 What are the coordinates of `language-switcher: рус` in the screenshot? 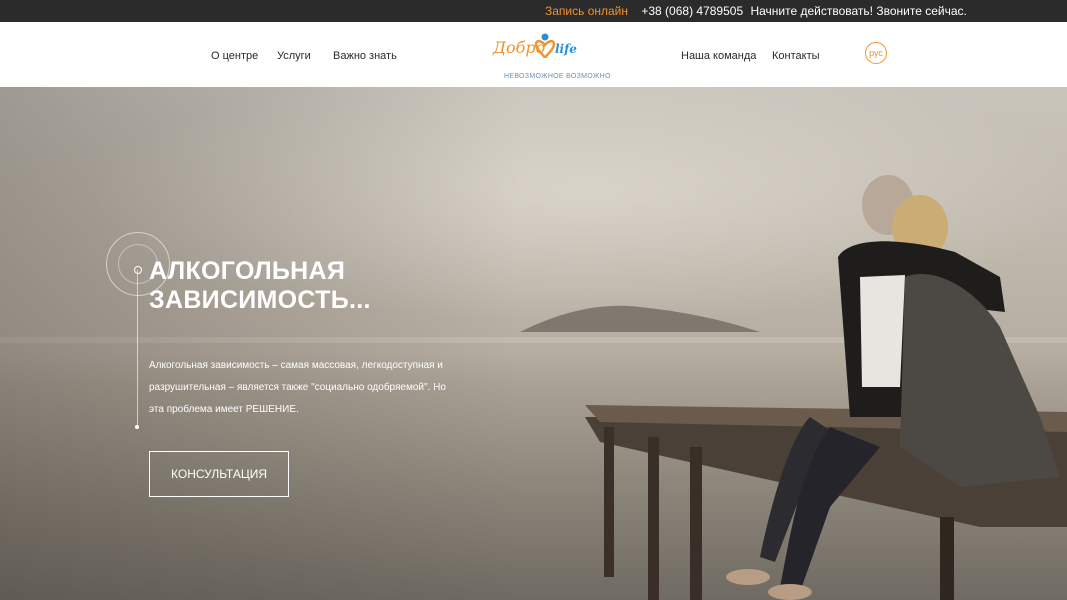 It's located at (876, 53).